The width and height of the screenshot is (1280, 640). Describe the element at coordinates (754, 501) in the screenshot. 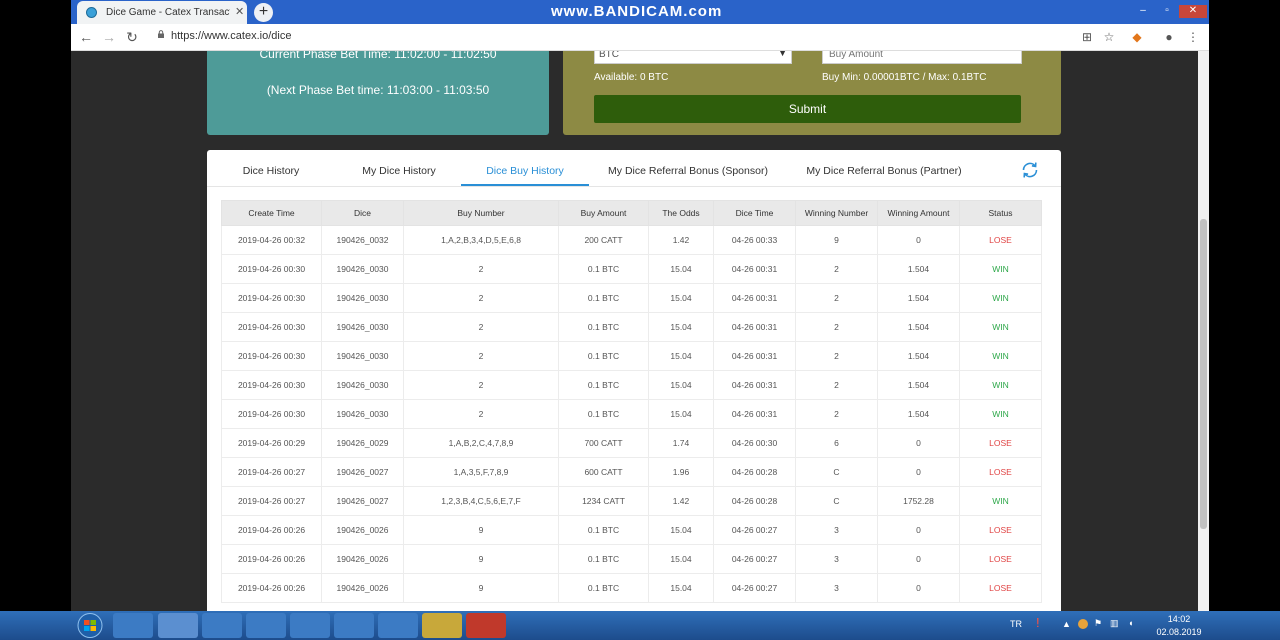

I see `table-cell: 04-26 00:28` at that location.